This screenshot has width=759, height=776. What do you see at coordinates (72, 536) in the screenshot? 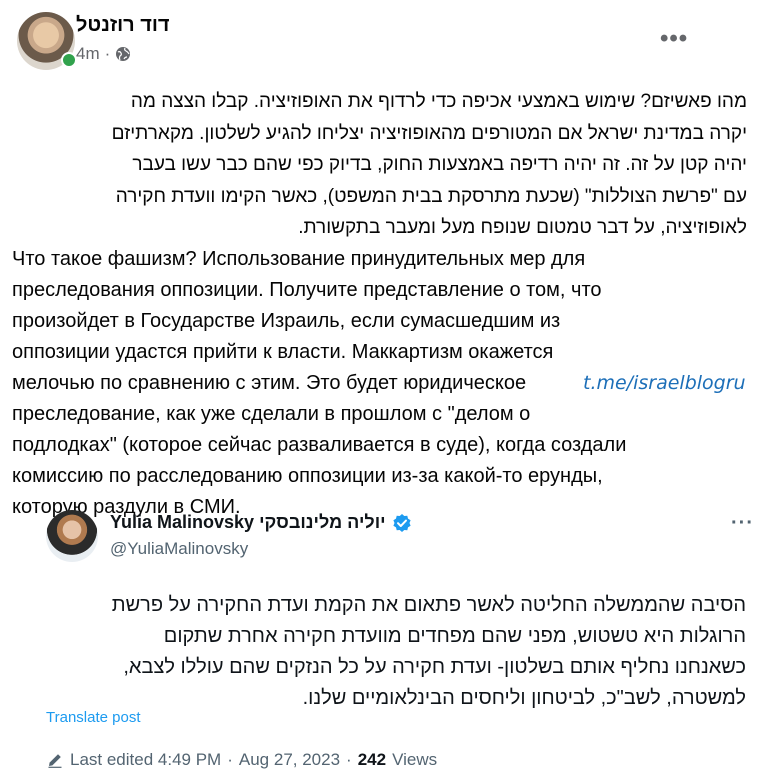
I see `tweet-author-avatar` at bounding box center [72, 536].